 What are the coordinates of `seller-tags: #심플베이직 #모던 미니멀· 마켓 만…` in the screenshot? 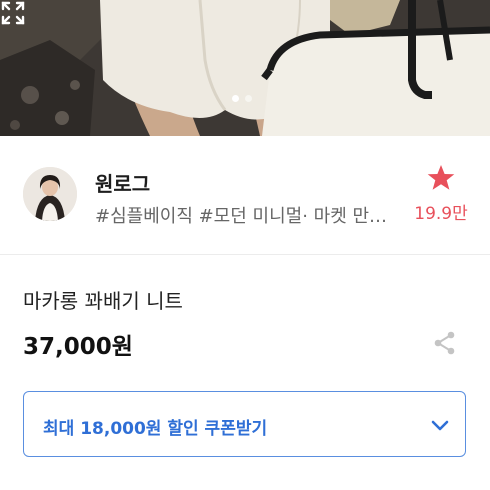 It's located at (241, 216).